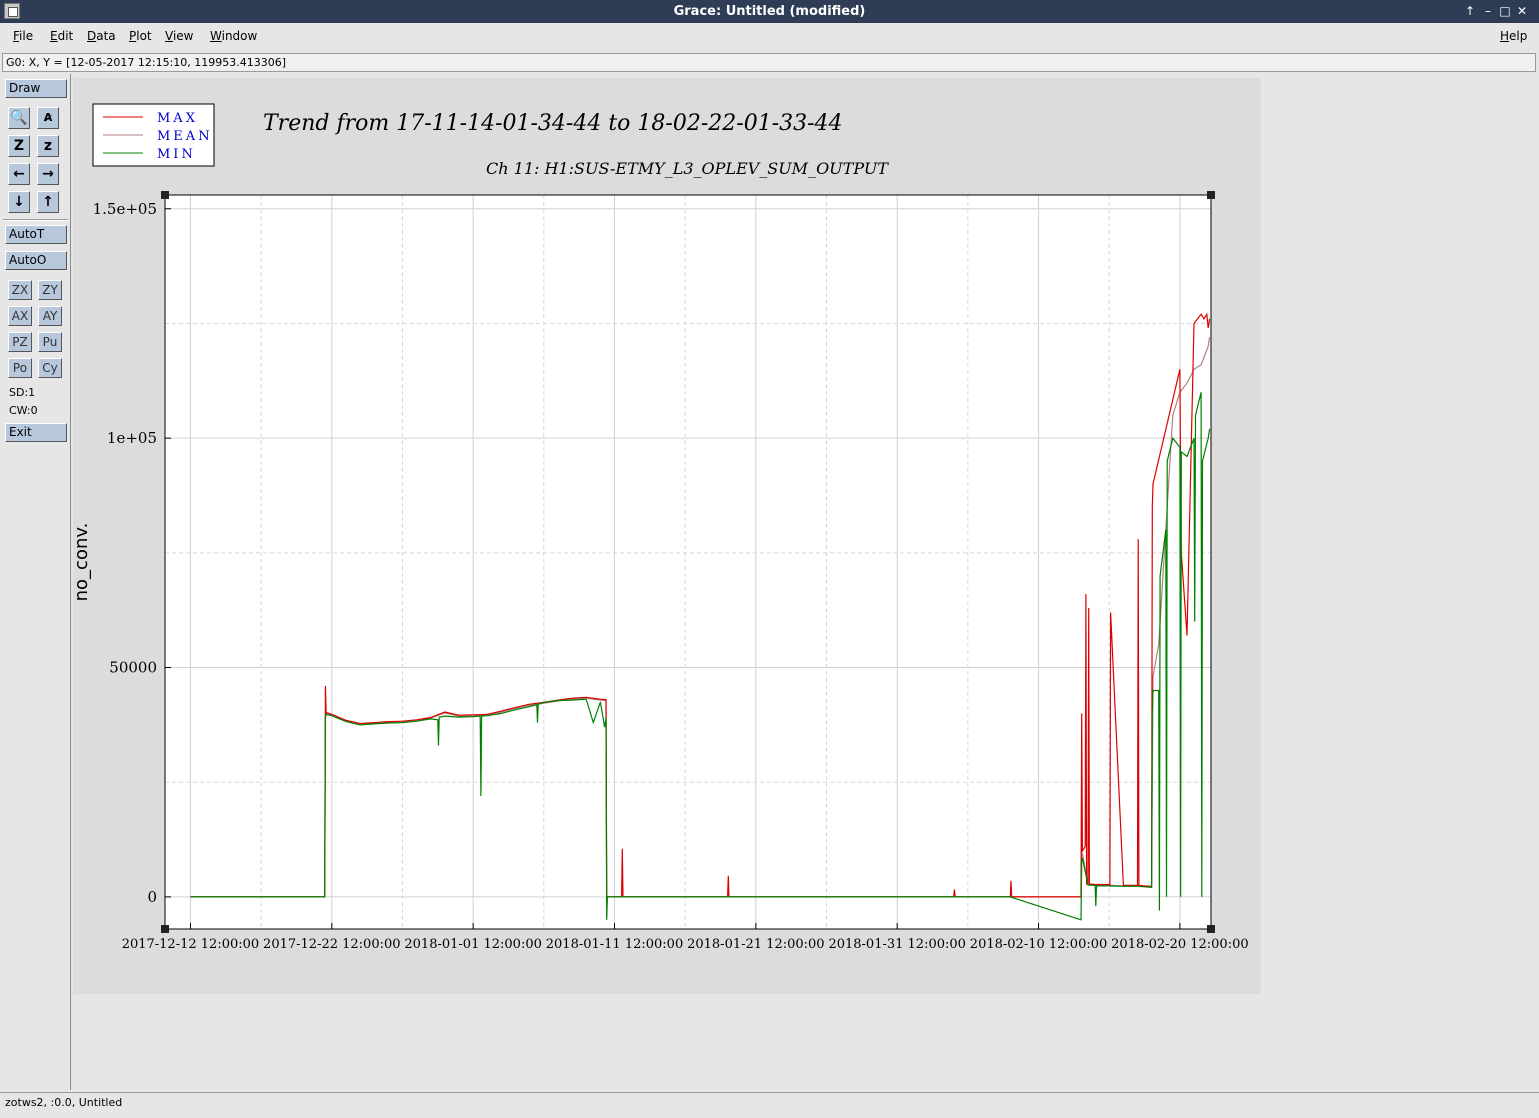 The width and height of the screenshot is (1539, 1118). Describe the element at coordinates (133, 668) in the screenshot. I see `y-tick-label: 50000` at that location.